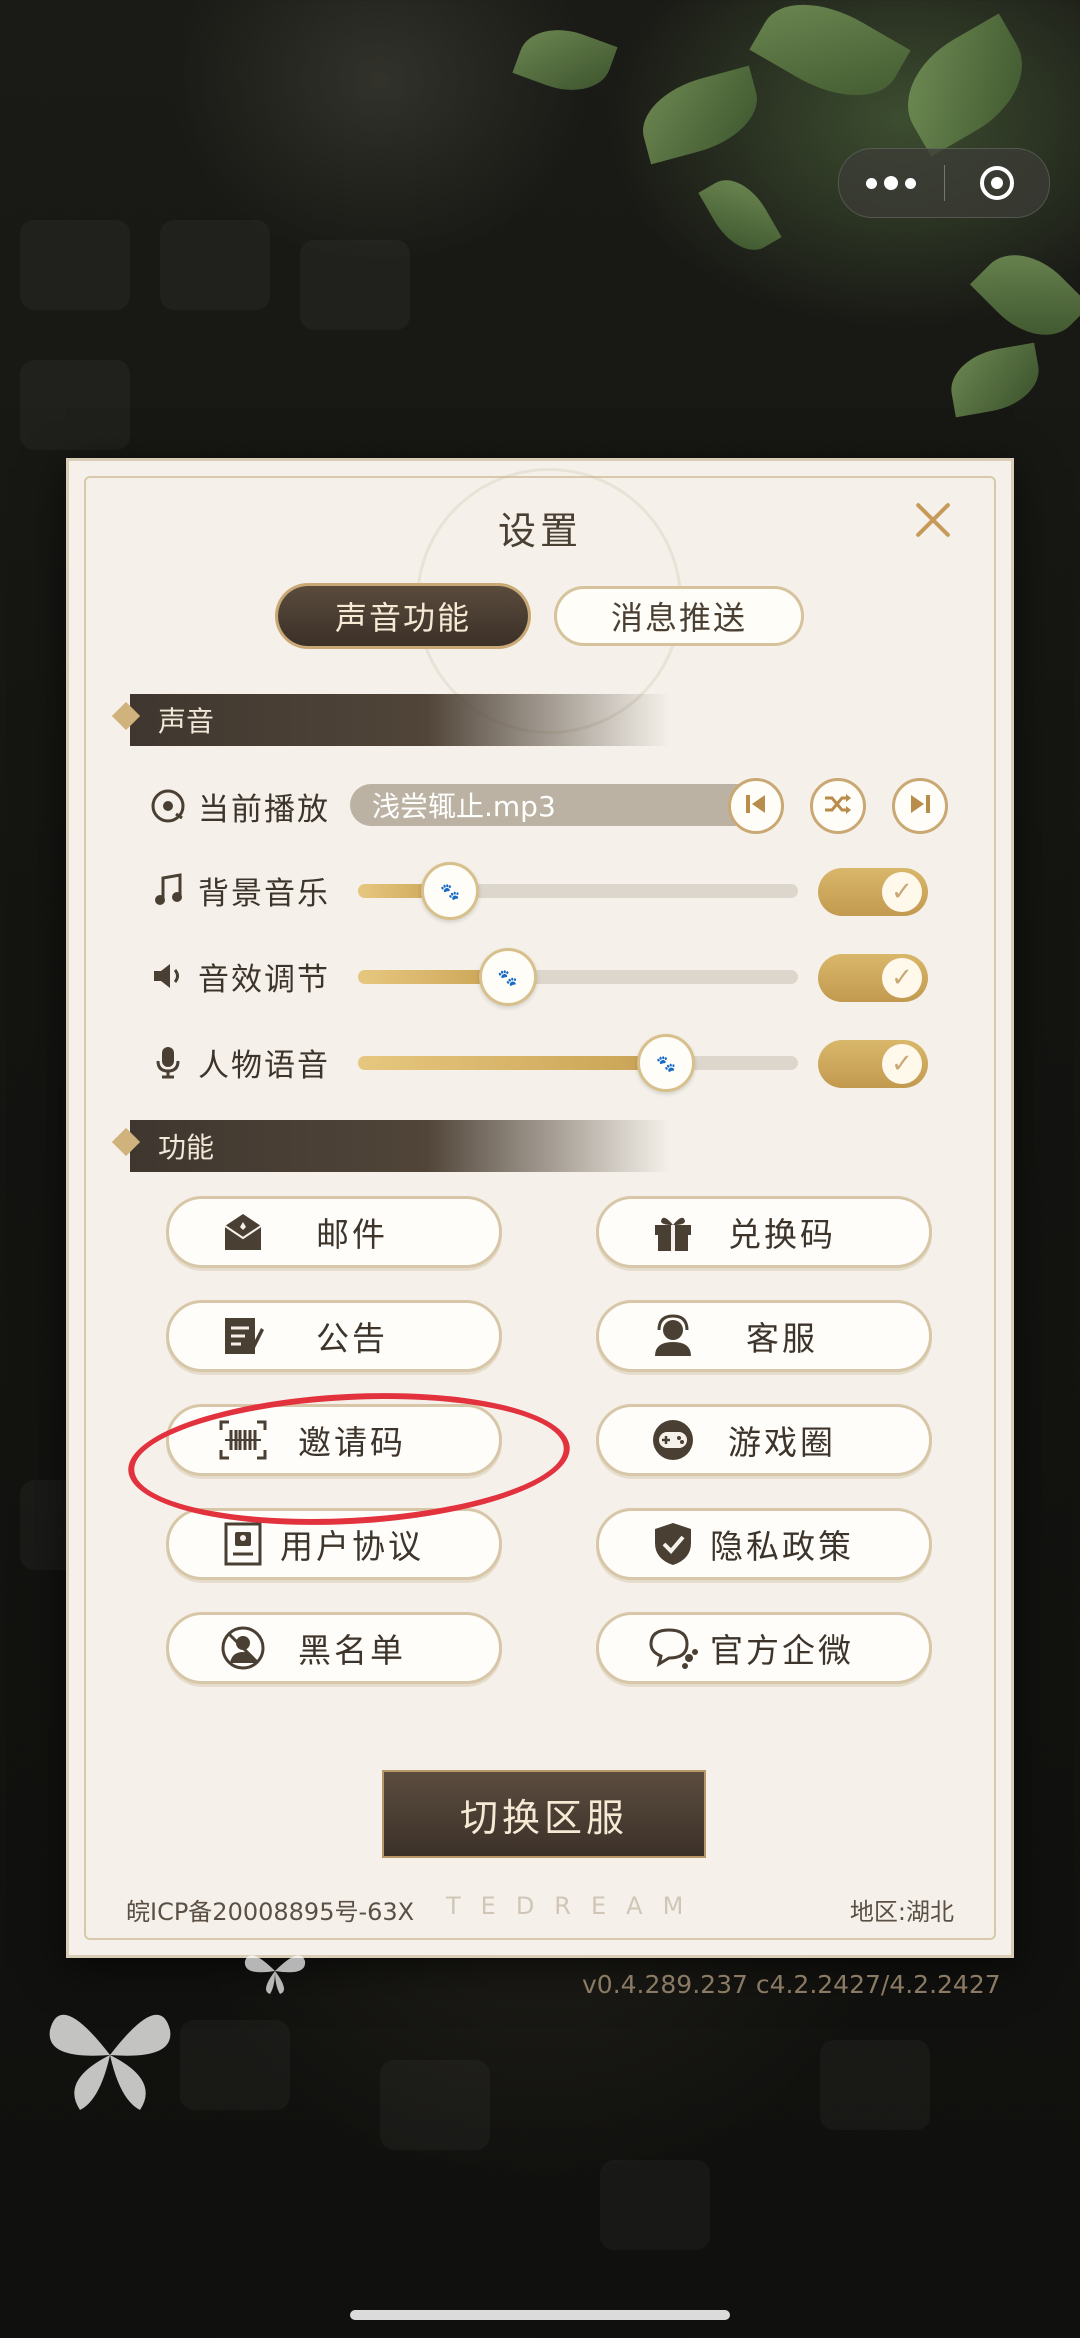 The width and height of the screenshot is (1080, 2338). I want to click on music-disc-icon, so click(168, 806).